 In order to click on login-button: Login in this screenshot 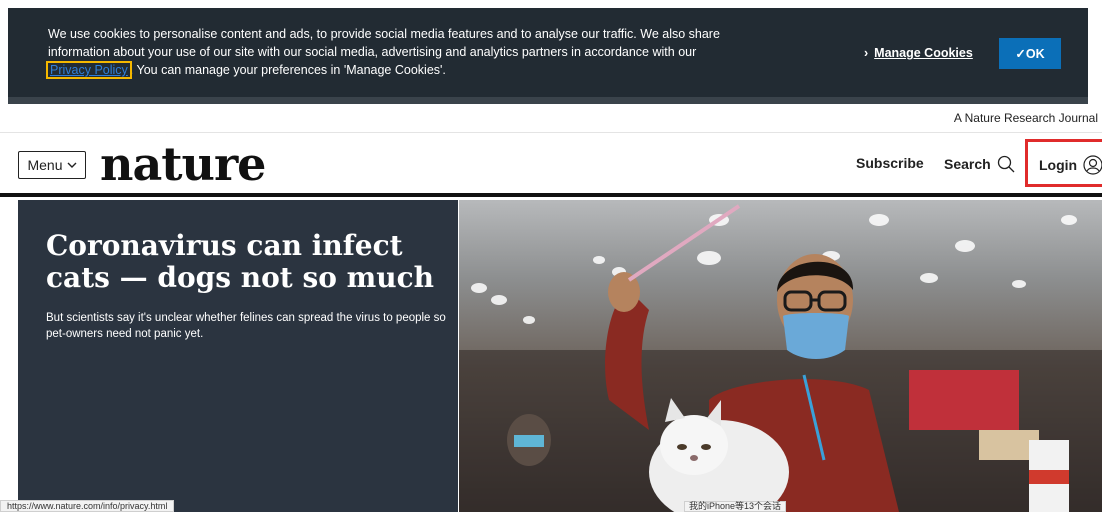, I will do `click(1070, 165)`.